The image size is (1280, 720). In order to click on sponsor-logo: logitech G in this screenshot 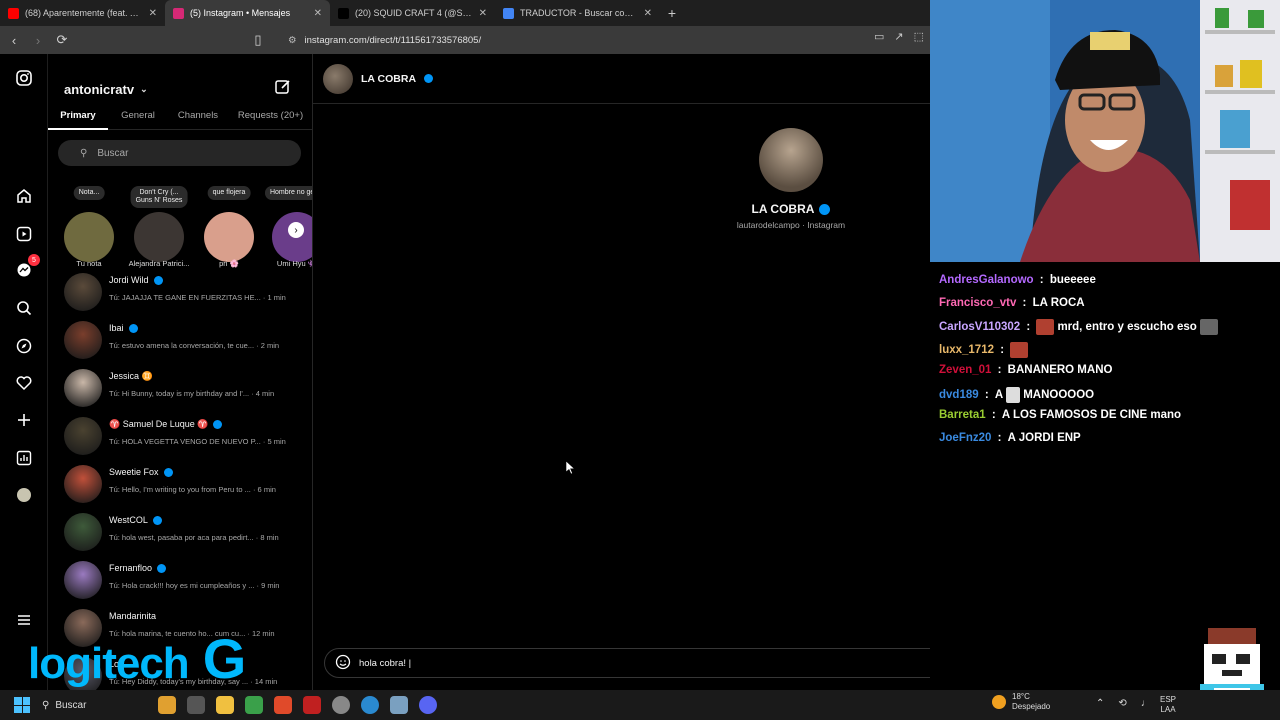, I will do `click(137, 658)`.